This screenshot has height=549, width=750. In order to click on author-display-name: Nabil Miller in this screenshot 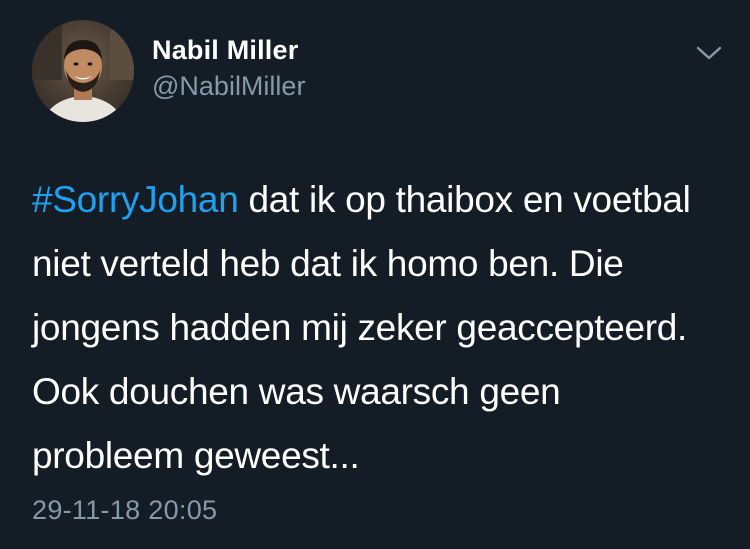, I will do `click(228, 50)`.